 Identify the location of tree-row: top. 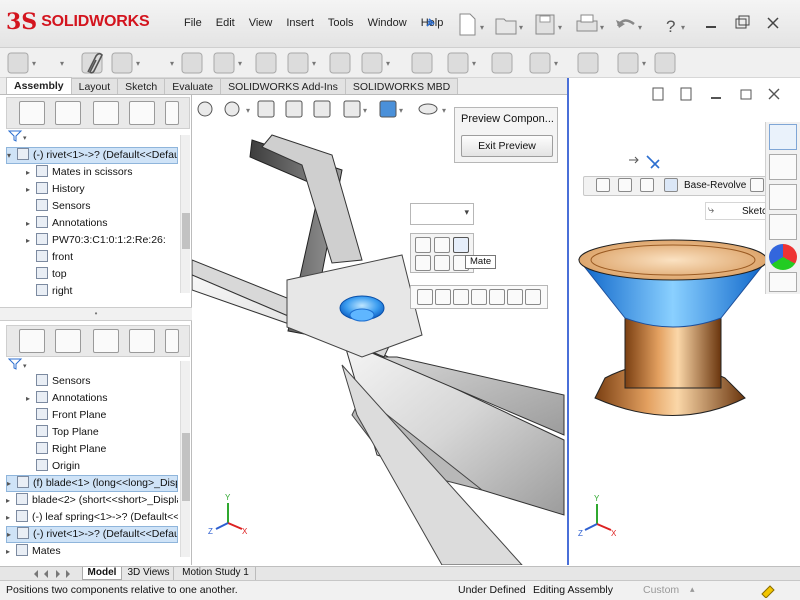
(102, 274).